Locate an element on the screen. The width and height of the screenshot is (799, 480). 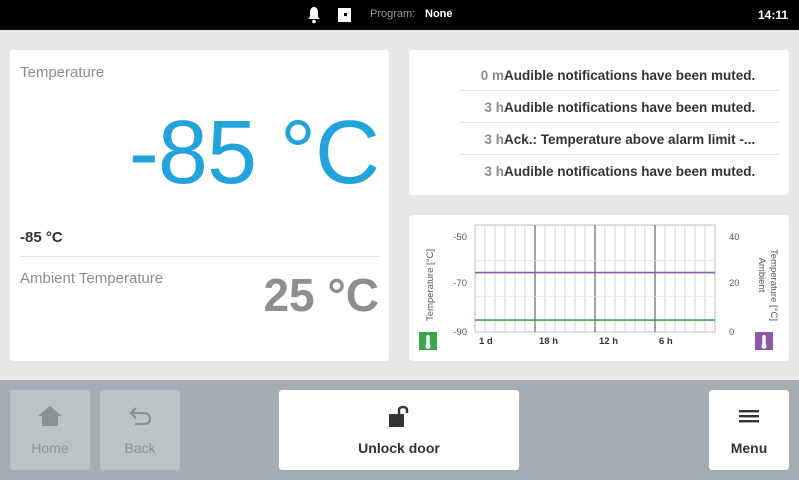
unlock-door-button: Unlock door is located at coordinates (399, 430).